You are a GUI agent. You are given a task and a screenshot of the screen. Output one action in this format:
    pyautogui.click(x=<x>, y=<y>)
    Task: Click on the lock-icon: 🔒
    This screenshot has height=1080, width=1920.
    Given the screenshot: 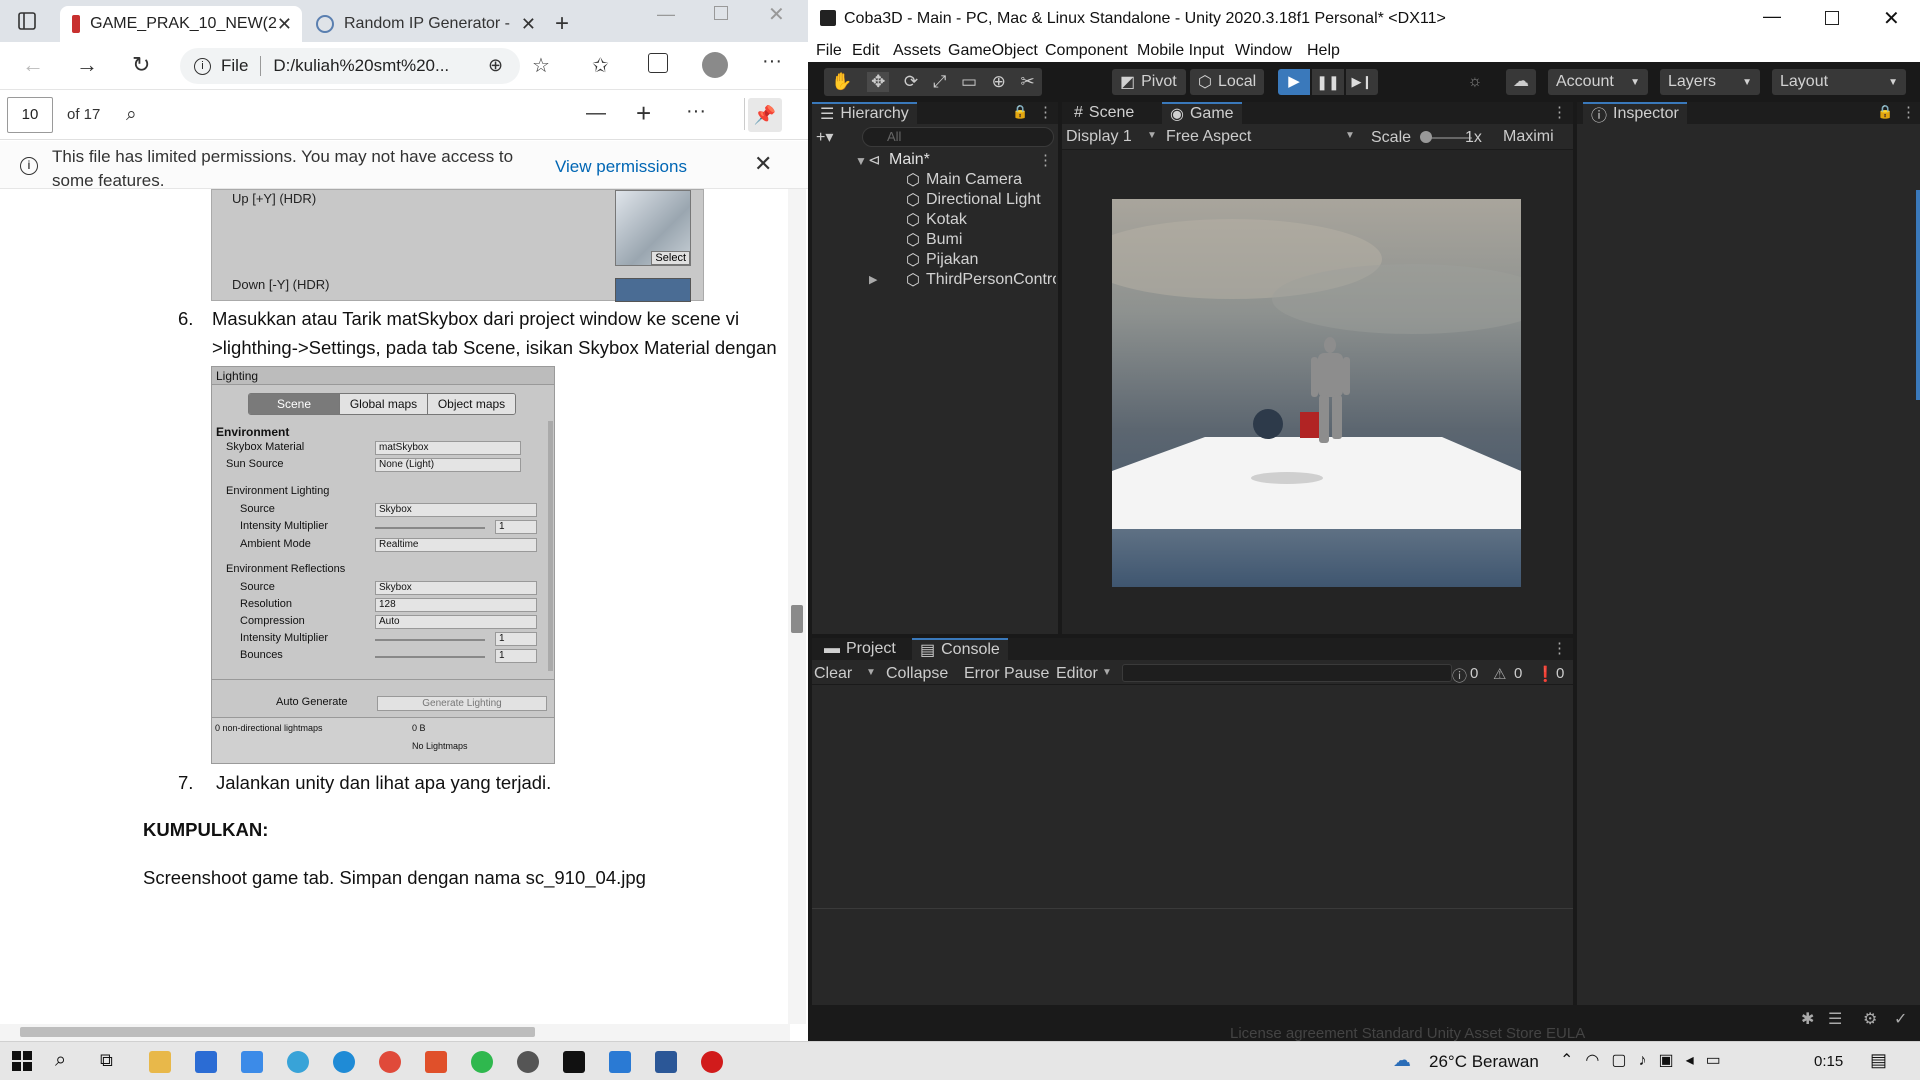 What is the action you would take?
    pyautogui.click(x=1885, y=112)
    